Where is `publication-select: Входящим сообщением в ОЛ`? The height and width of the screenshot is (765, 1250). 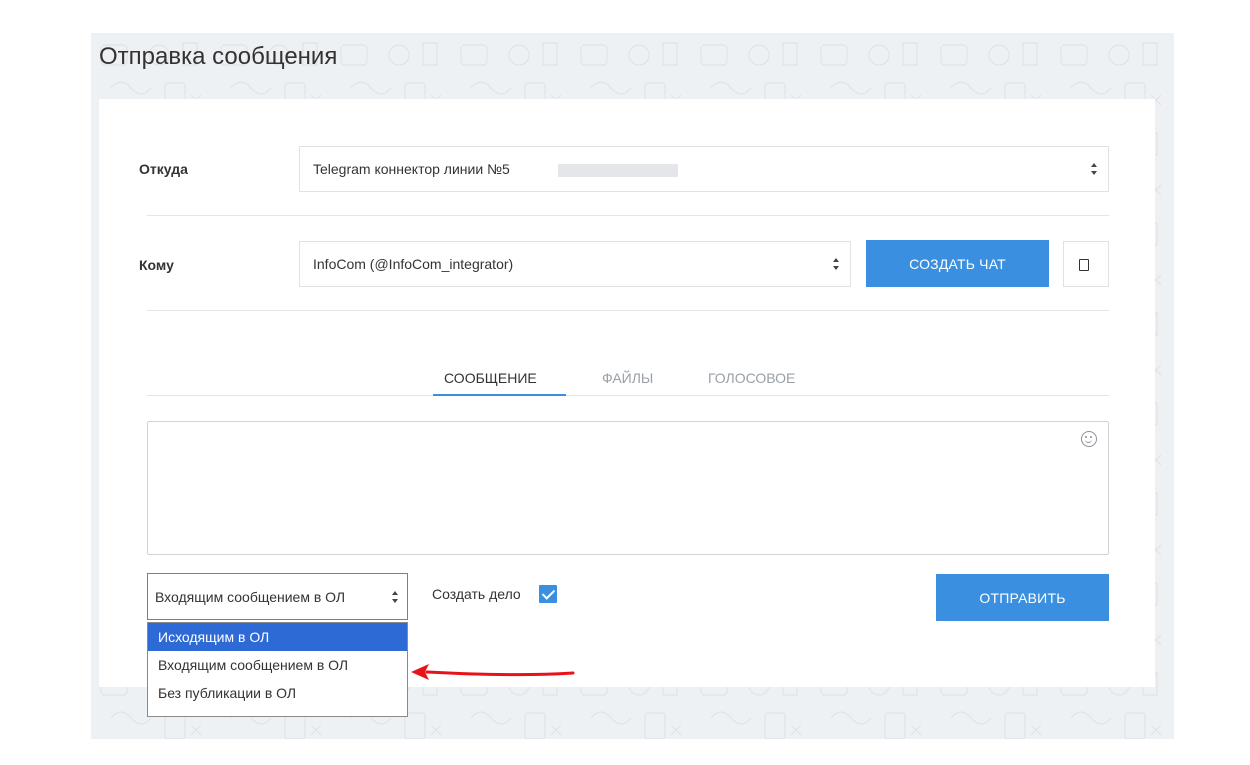 publication-select: Входящим сообщением в ОЛ is located at coordinates (277, 596).